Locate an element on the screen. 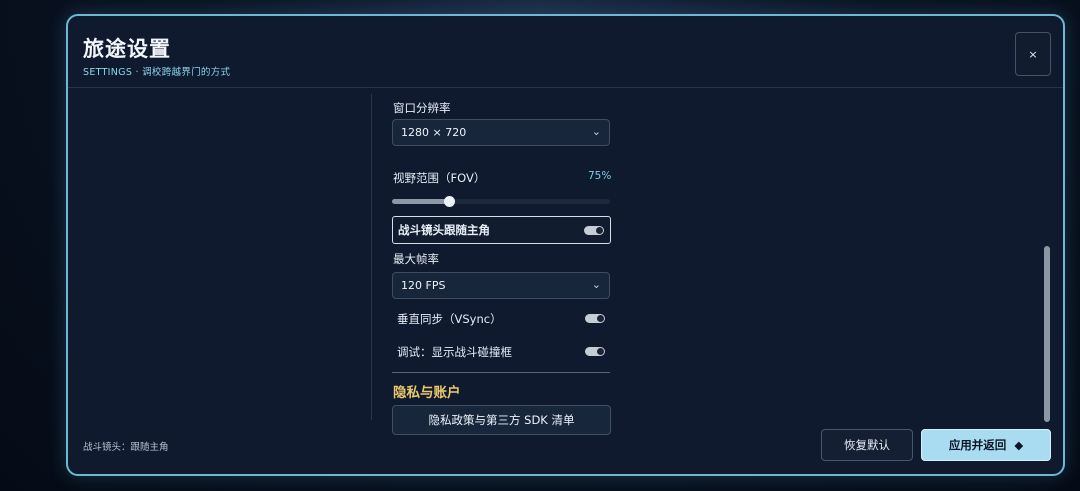 The width and height of the screenshot is (1080, 491). diamond-icon: ◆ is located at coordinates (1019, 445).